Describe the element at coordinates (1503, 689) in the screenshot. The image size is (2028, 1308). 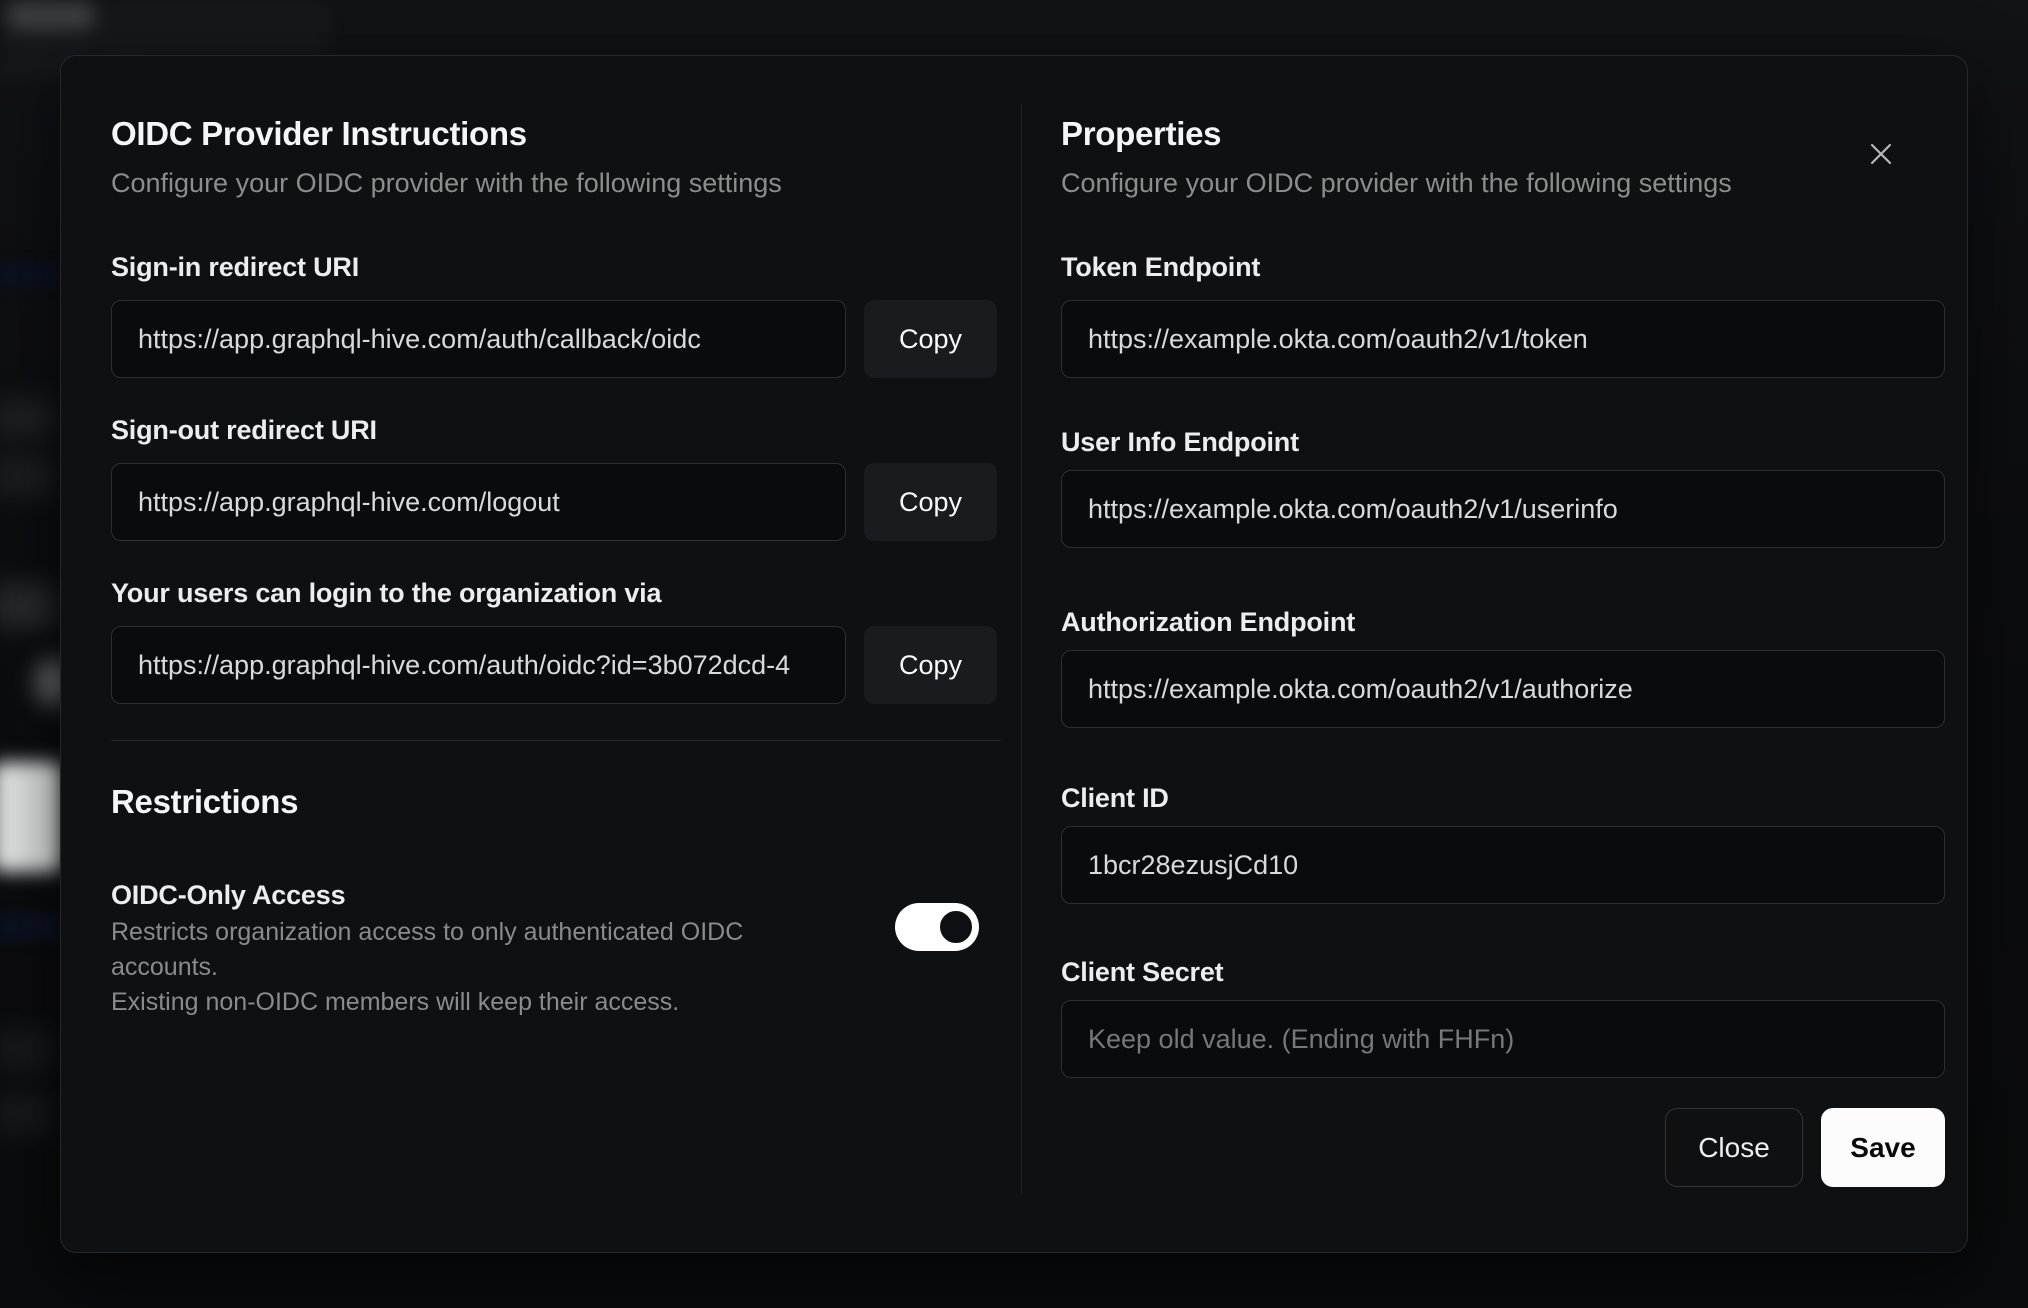
I see `authorization-endpoint-input` at that location.